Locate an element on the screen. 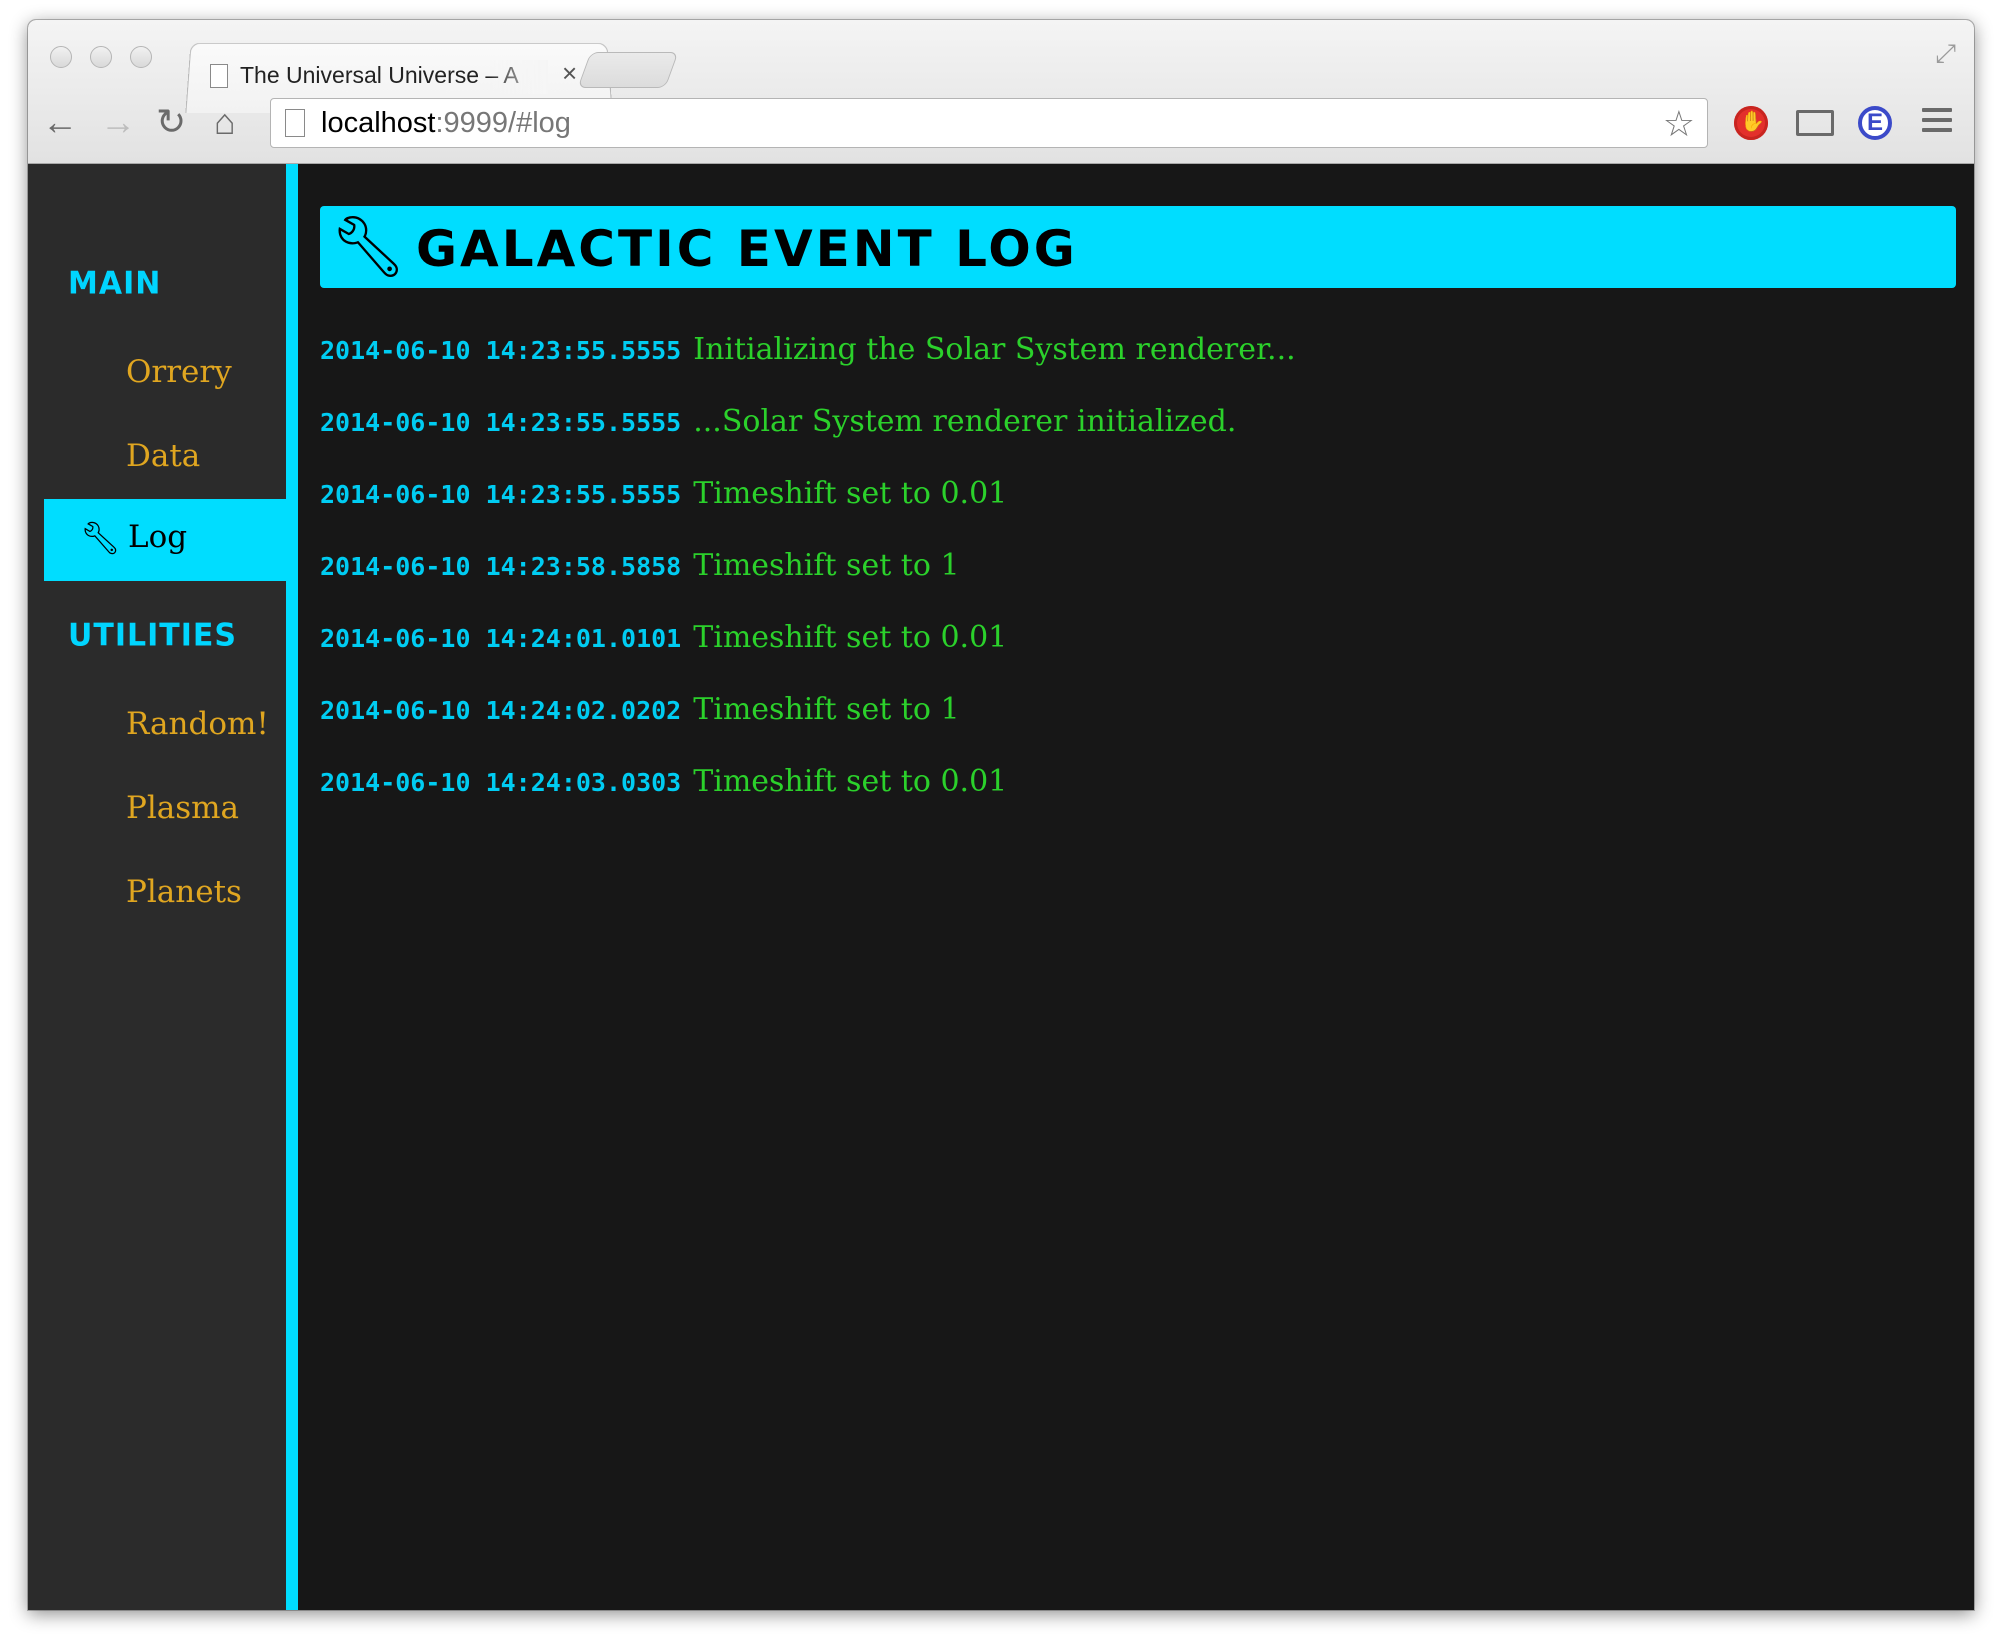 This screenshot has width=2002, height=1650. log-timestamp: 2014-06-10 14:24:02.0202 is located at coordinates (501, 710).